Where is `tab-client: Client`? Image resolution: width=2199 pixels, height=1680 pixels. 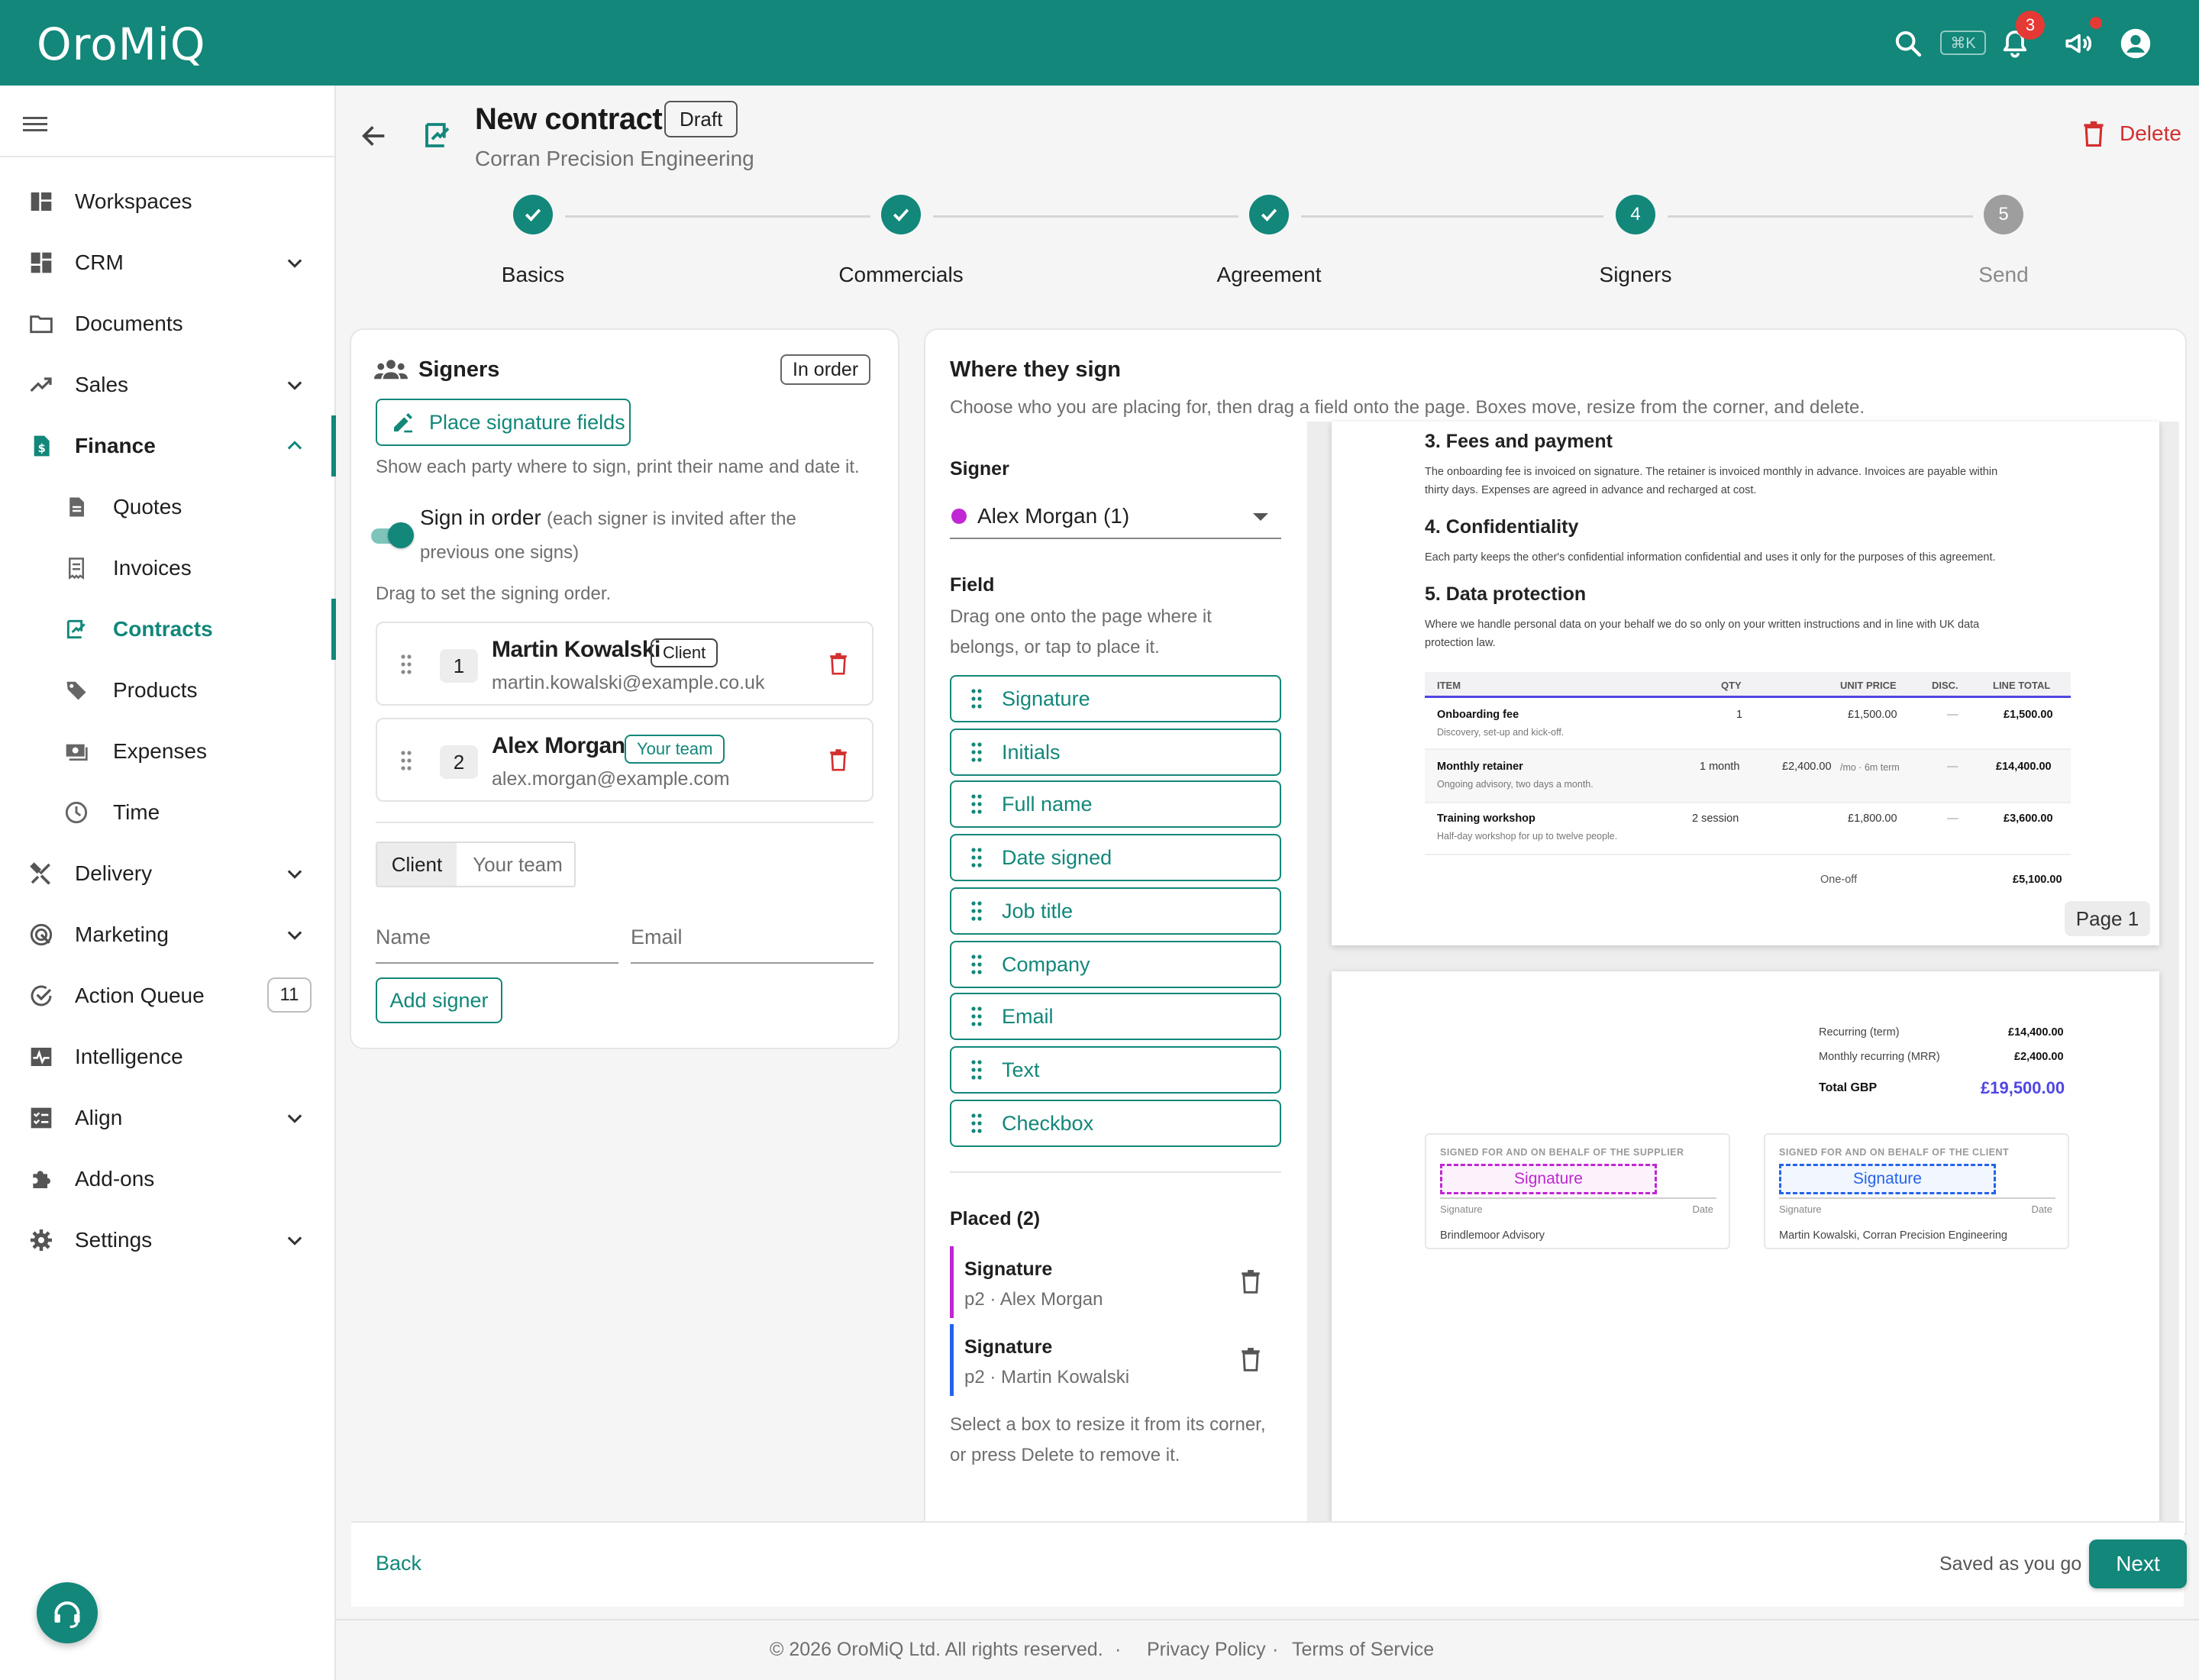 tab-client: Client is located at coordinates (417, 864).